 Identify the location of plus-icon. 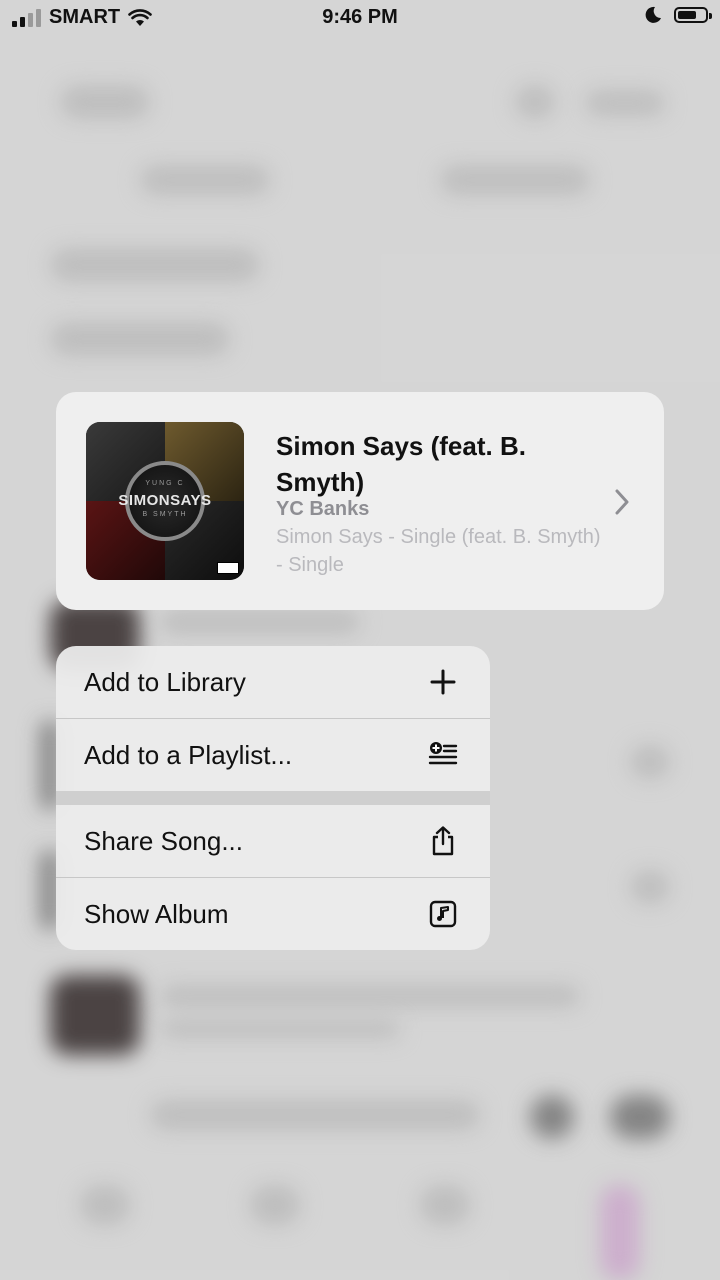
(443, 682).